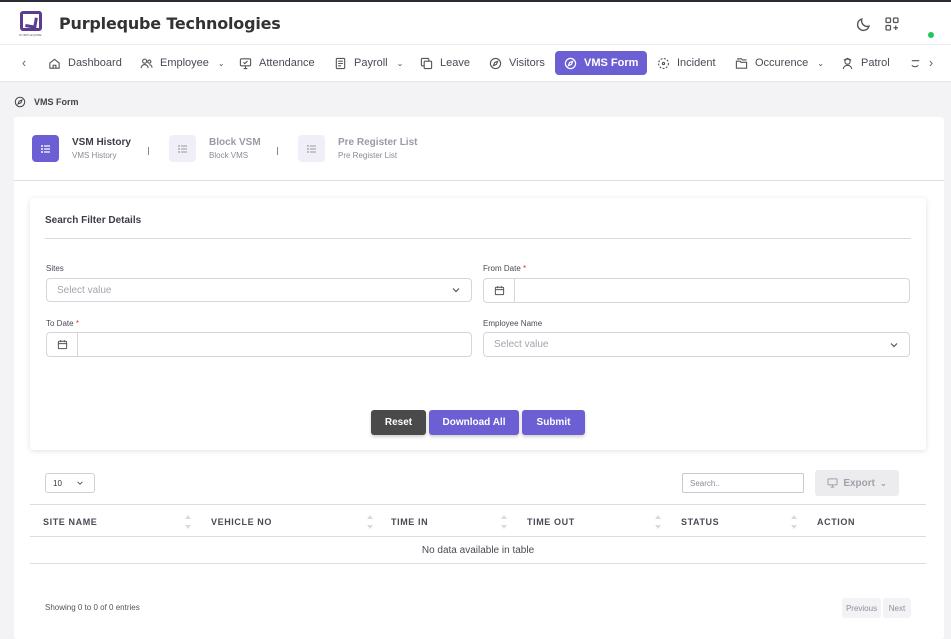 The height and width of the screenshot is (639, 951). What do you see at coordinates (931, 35) in the screenshot?
I see `online-status-dot` at bounding box center [931, 35].